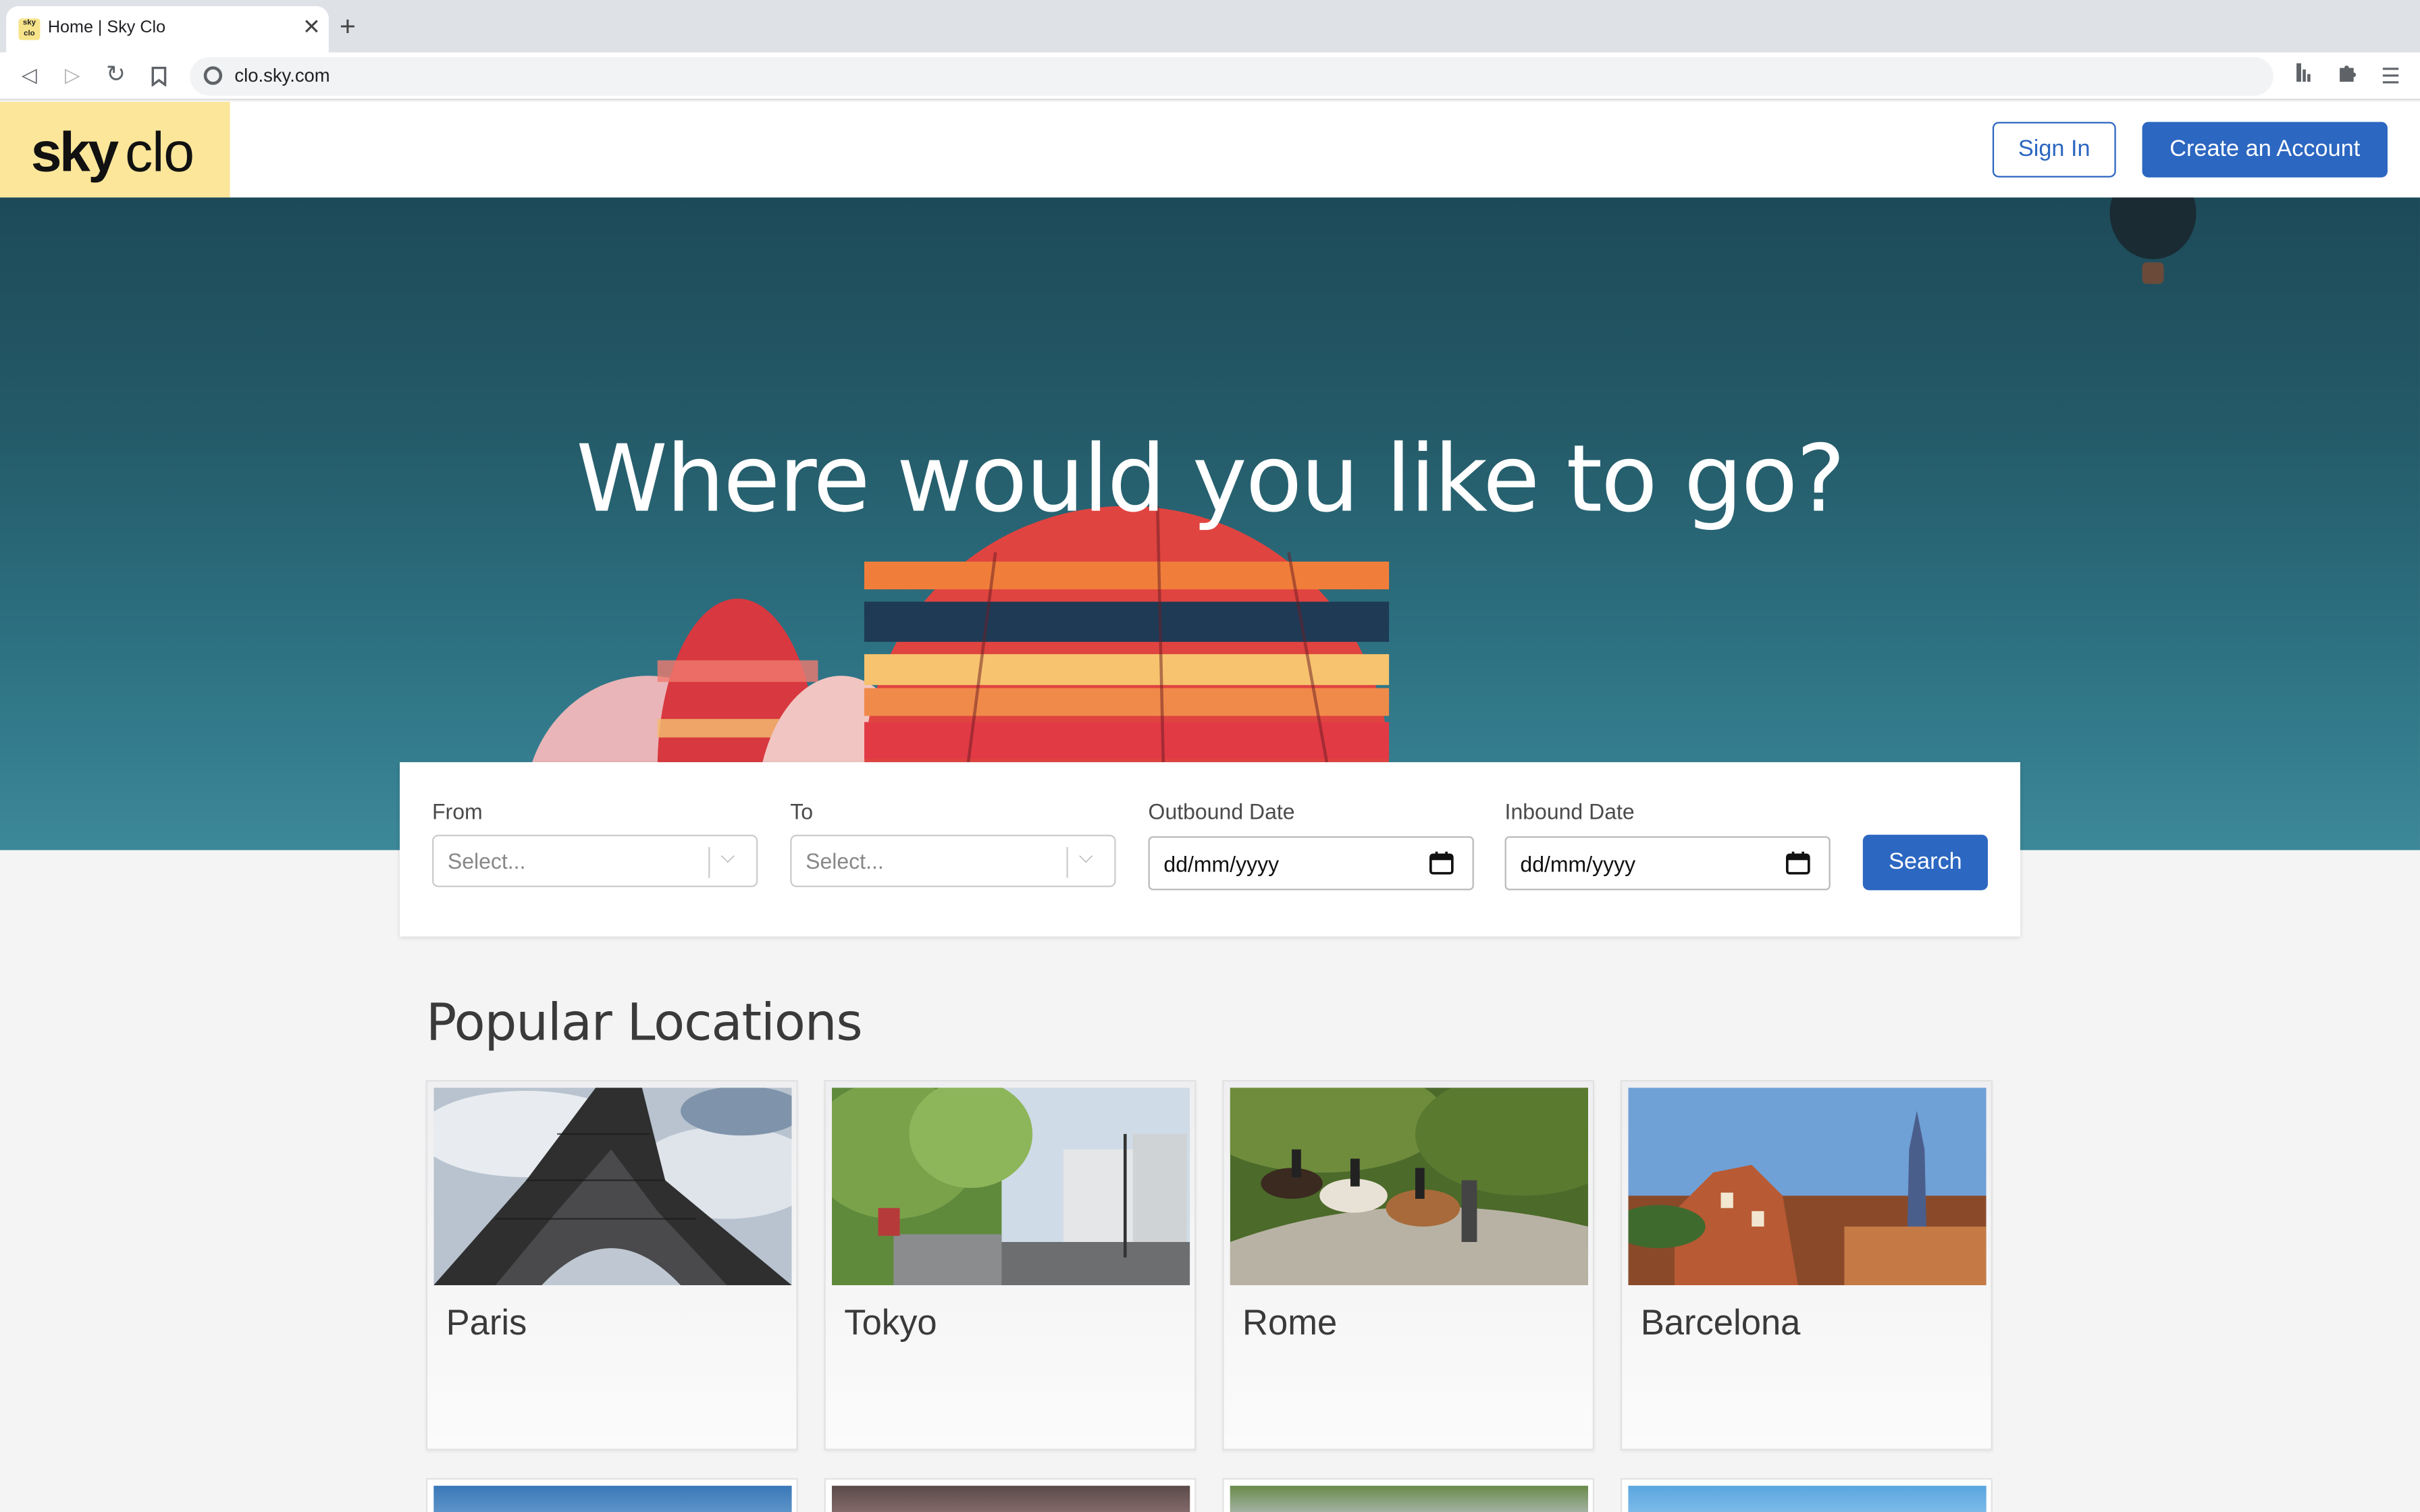 This screenshot has height=1512, width=2420. Describe the element at coordinates (1221, 811) in the screenshot. I see `outbound-date-label: Outbound Date` at that location.